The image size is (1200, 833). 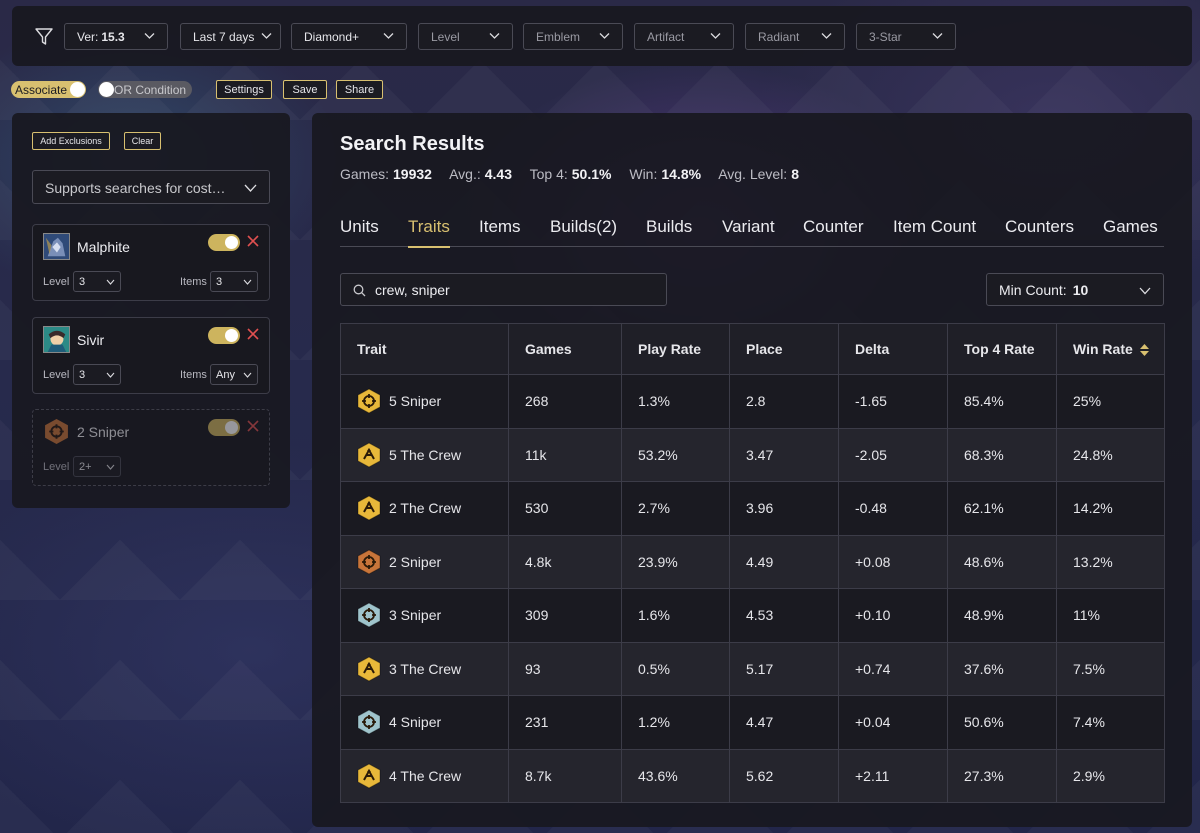 I want to click on associate-toggle: Associate, so click(x=48, y=89).